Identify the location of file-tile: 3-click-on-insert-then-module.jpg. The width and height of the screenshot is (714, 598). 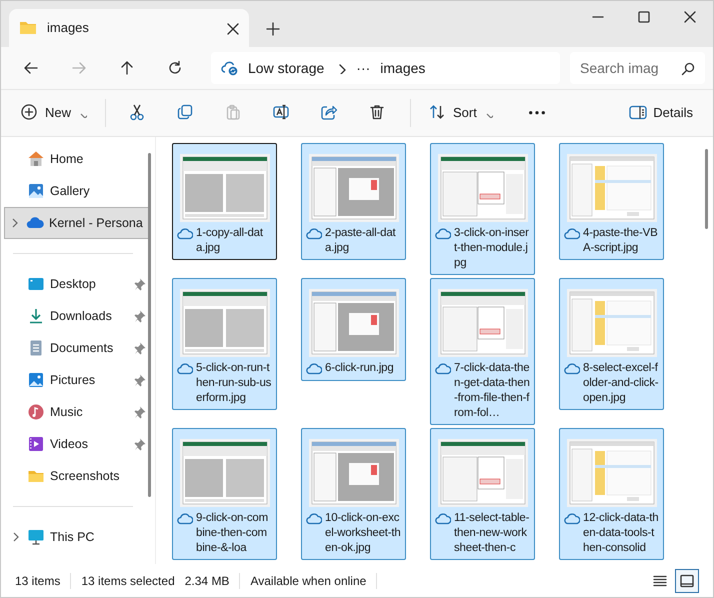
(482, 209).